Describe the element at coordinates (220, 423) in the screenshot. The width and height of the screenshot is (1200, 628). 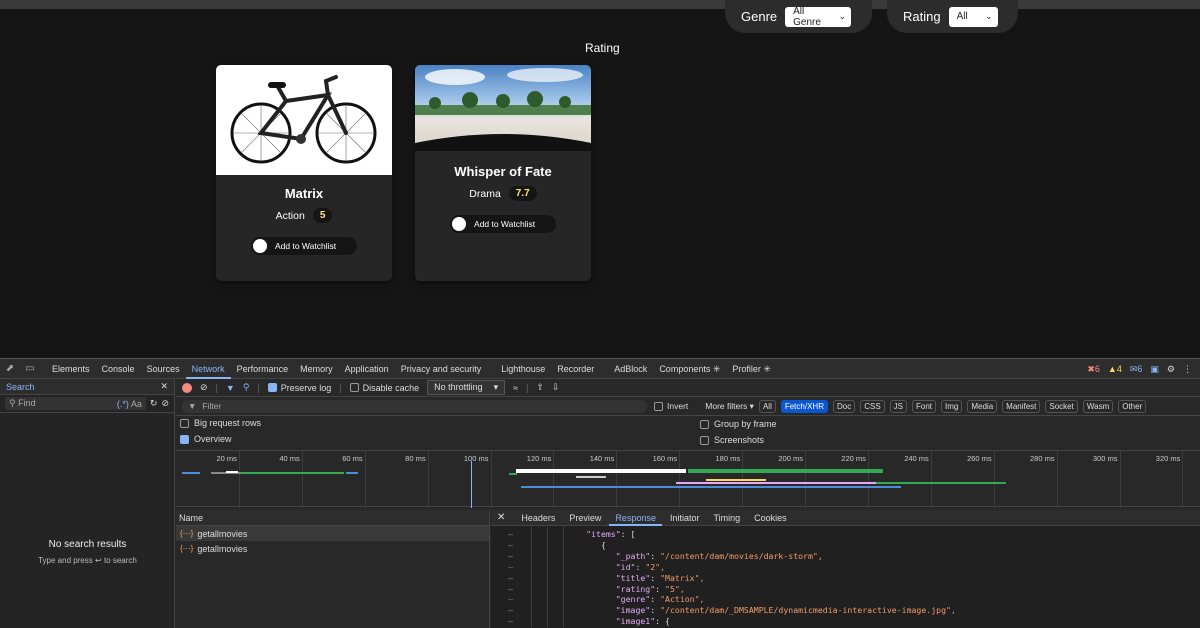
I see `big-request-rows-checkbox: Big request rows` at that location.